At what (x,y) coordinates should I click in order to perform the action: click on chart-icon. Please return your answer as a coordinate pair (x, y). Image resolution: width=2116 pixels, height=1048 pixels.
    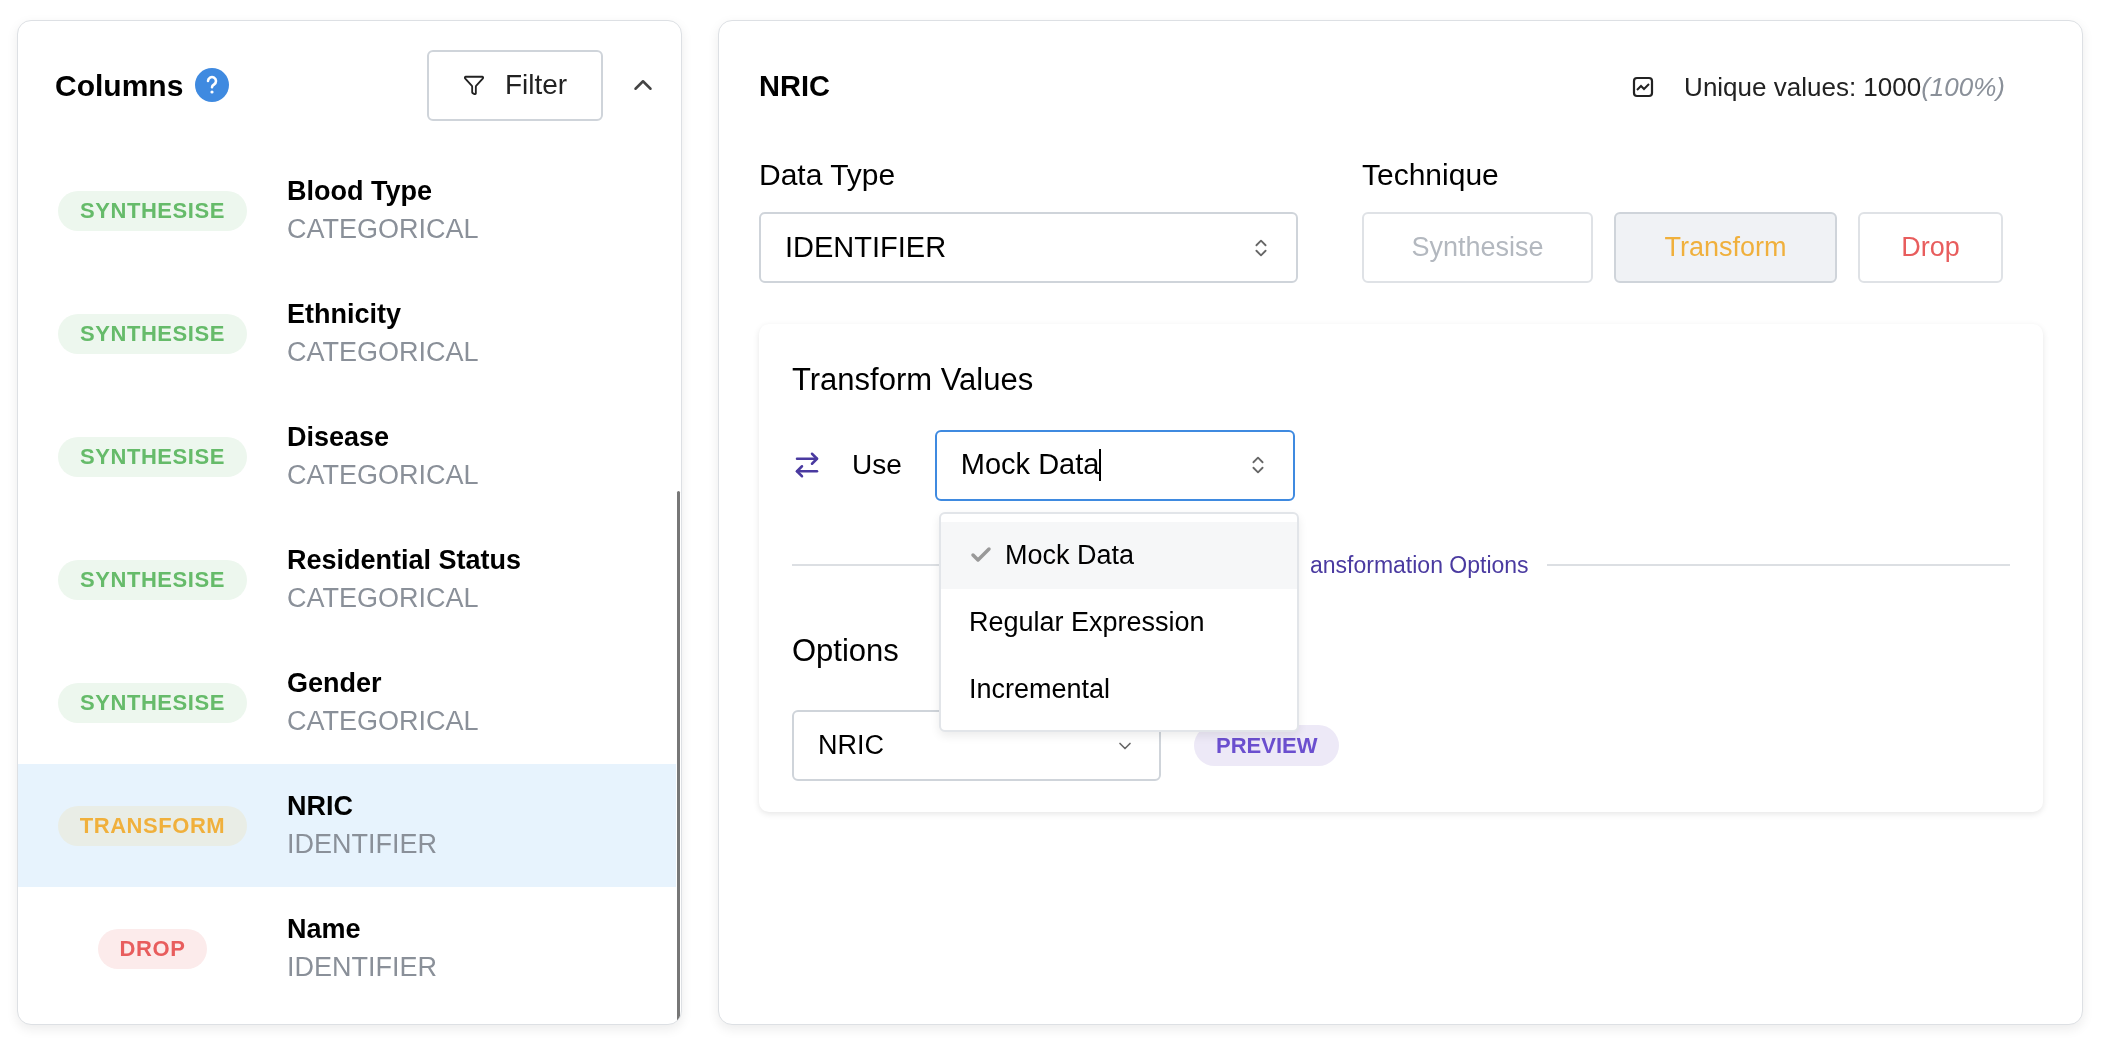
    Looking at the image, I should click on (1643, 87).